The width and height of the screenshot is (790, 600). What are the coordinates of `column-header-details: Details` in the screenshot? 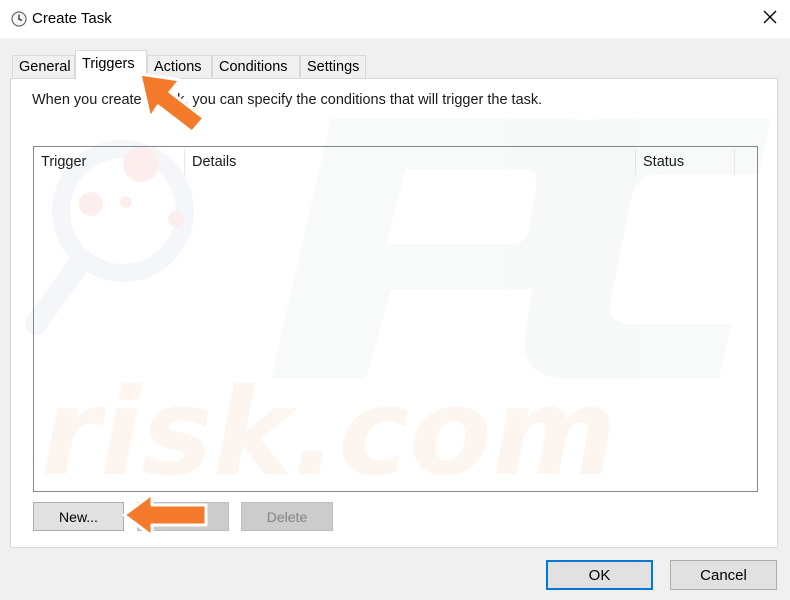 It's located at (410, 162).